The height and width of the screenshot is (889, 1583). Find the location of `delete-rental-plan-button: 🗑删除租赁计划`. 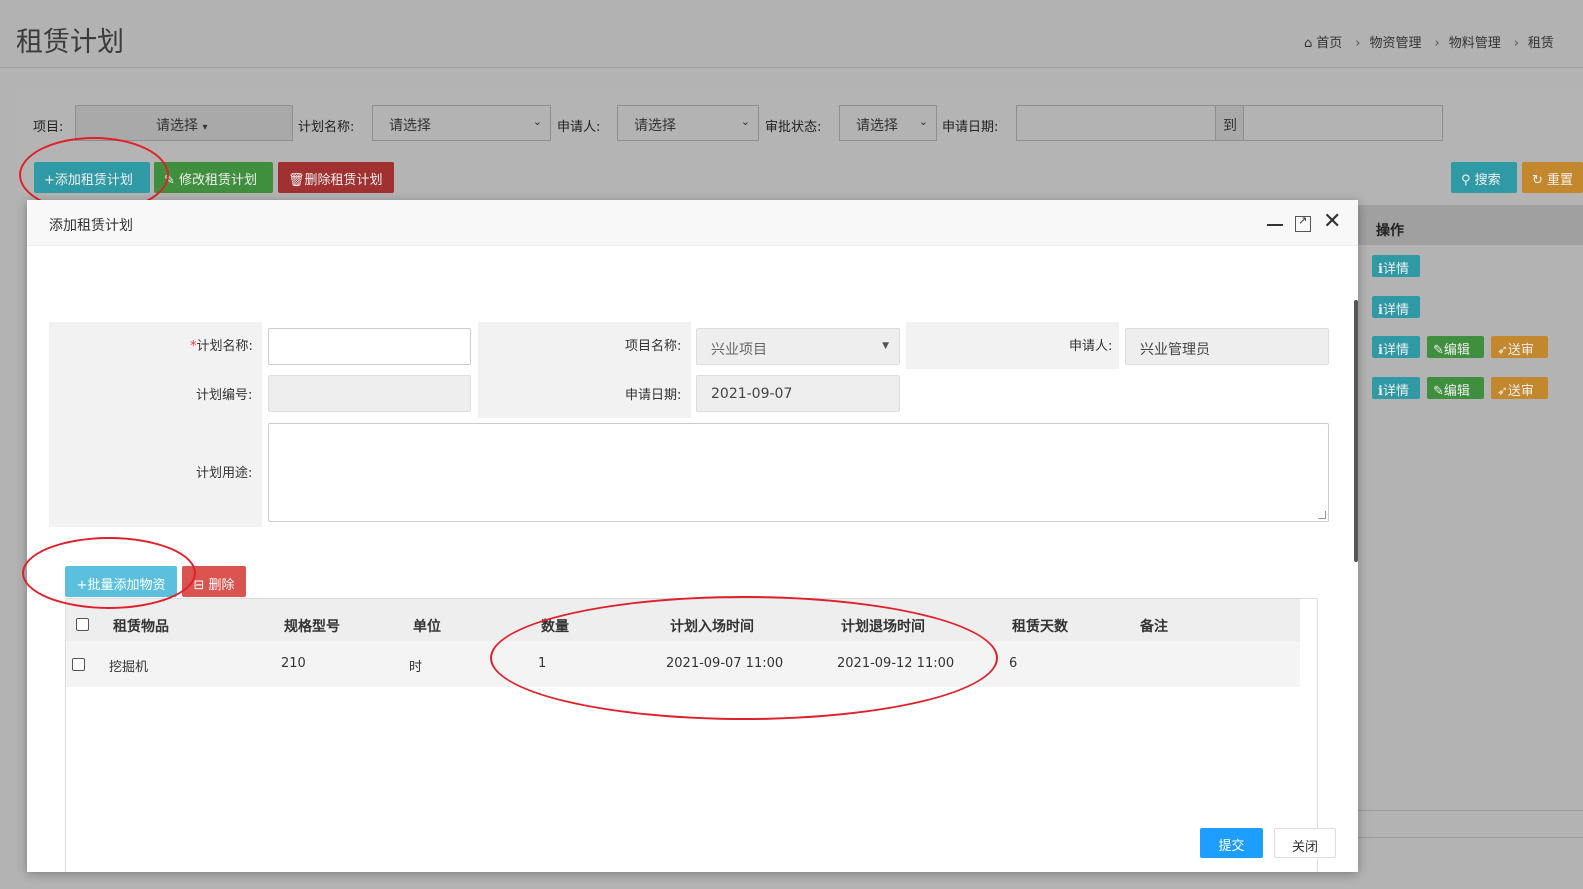

delete-rental-plan-button: 🗑删除租赁计划 is located at coordinates (336, 177).